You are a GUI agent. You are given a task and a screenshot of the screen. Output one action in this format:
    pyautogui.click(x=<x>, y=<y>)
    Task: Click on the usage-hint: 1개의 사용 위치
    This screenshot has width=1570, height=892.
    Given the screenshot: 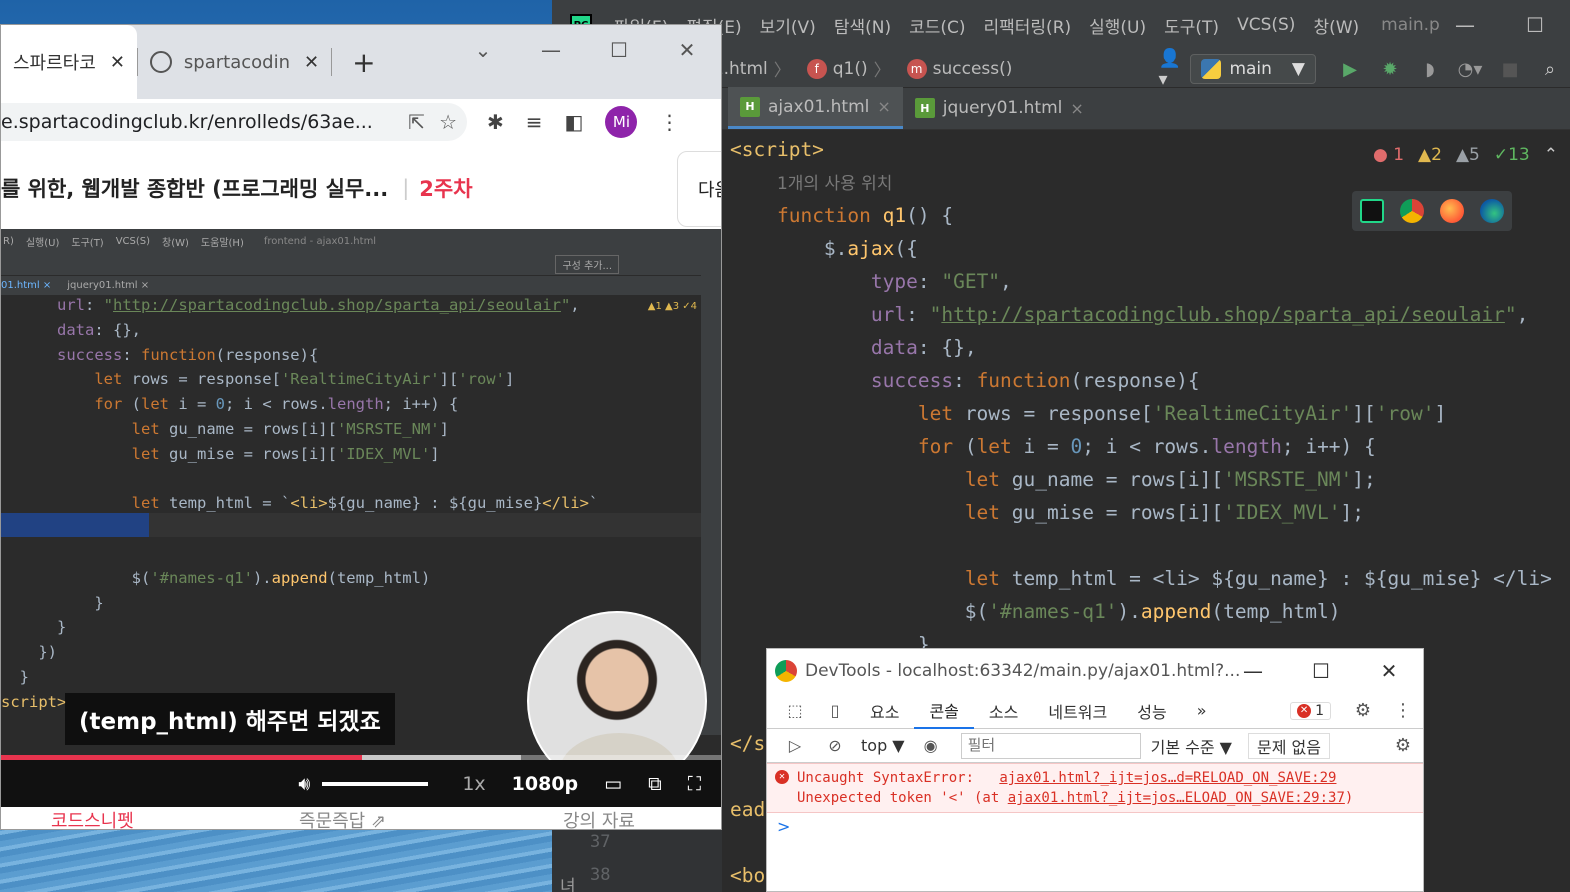 What is the action you would take?
    pyautogui.click(x=834, y=184)
    